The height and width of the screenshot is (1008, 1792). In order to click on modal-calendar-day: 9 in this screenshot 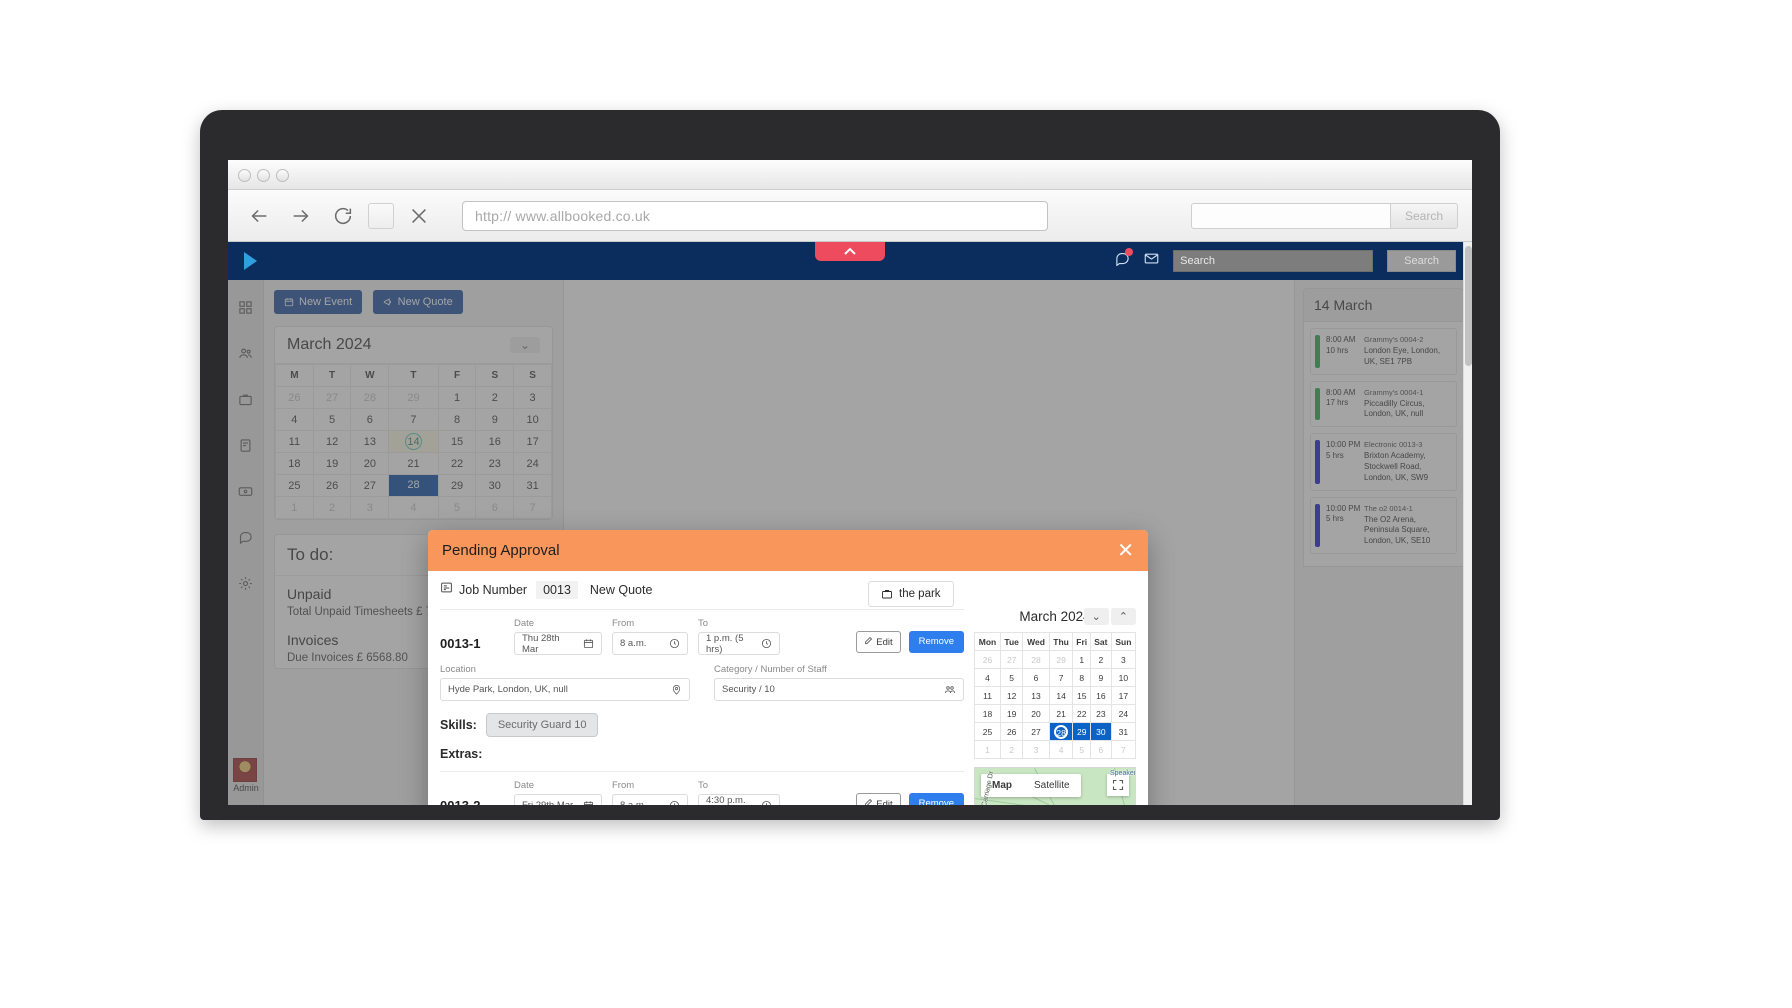, I will do `click(1101, 677)`.